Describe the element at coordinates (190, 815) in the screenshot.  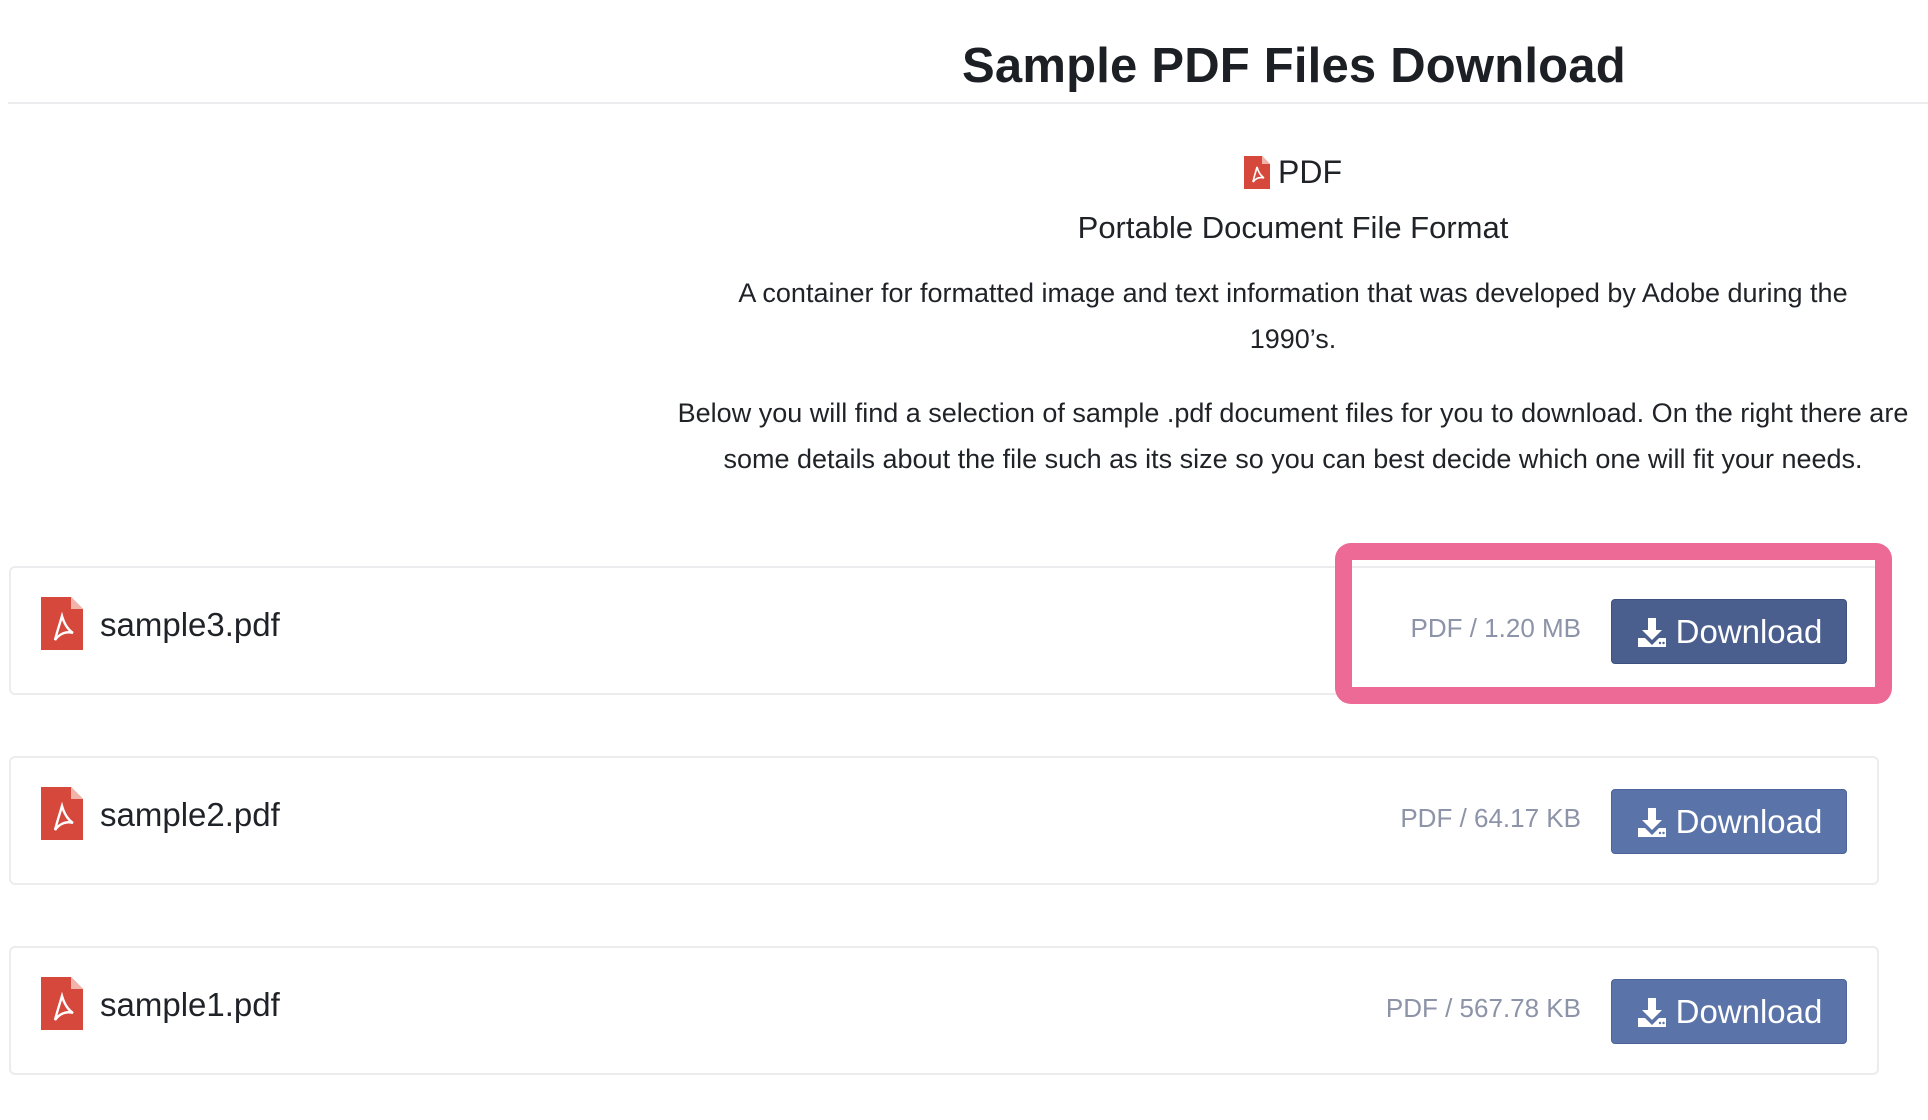
I see `file-name: sample2.pdf` at that location.